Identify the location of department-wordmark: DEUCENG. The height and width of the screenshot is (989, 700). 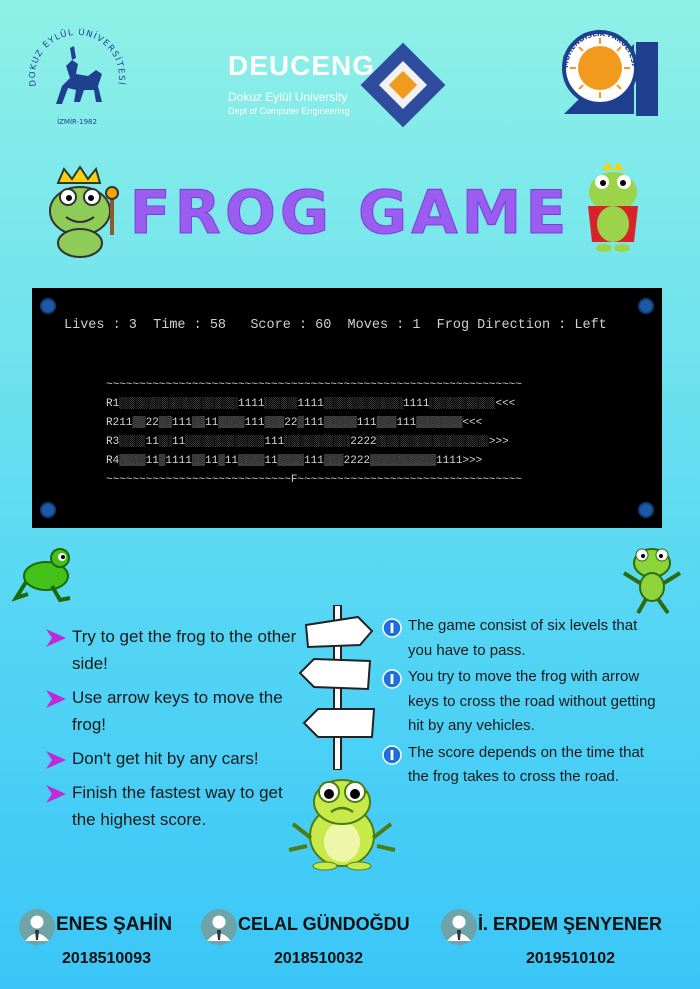
(302, 65).